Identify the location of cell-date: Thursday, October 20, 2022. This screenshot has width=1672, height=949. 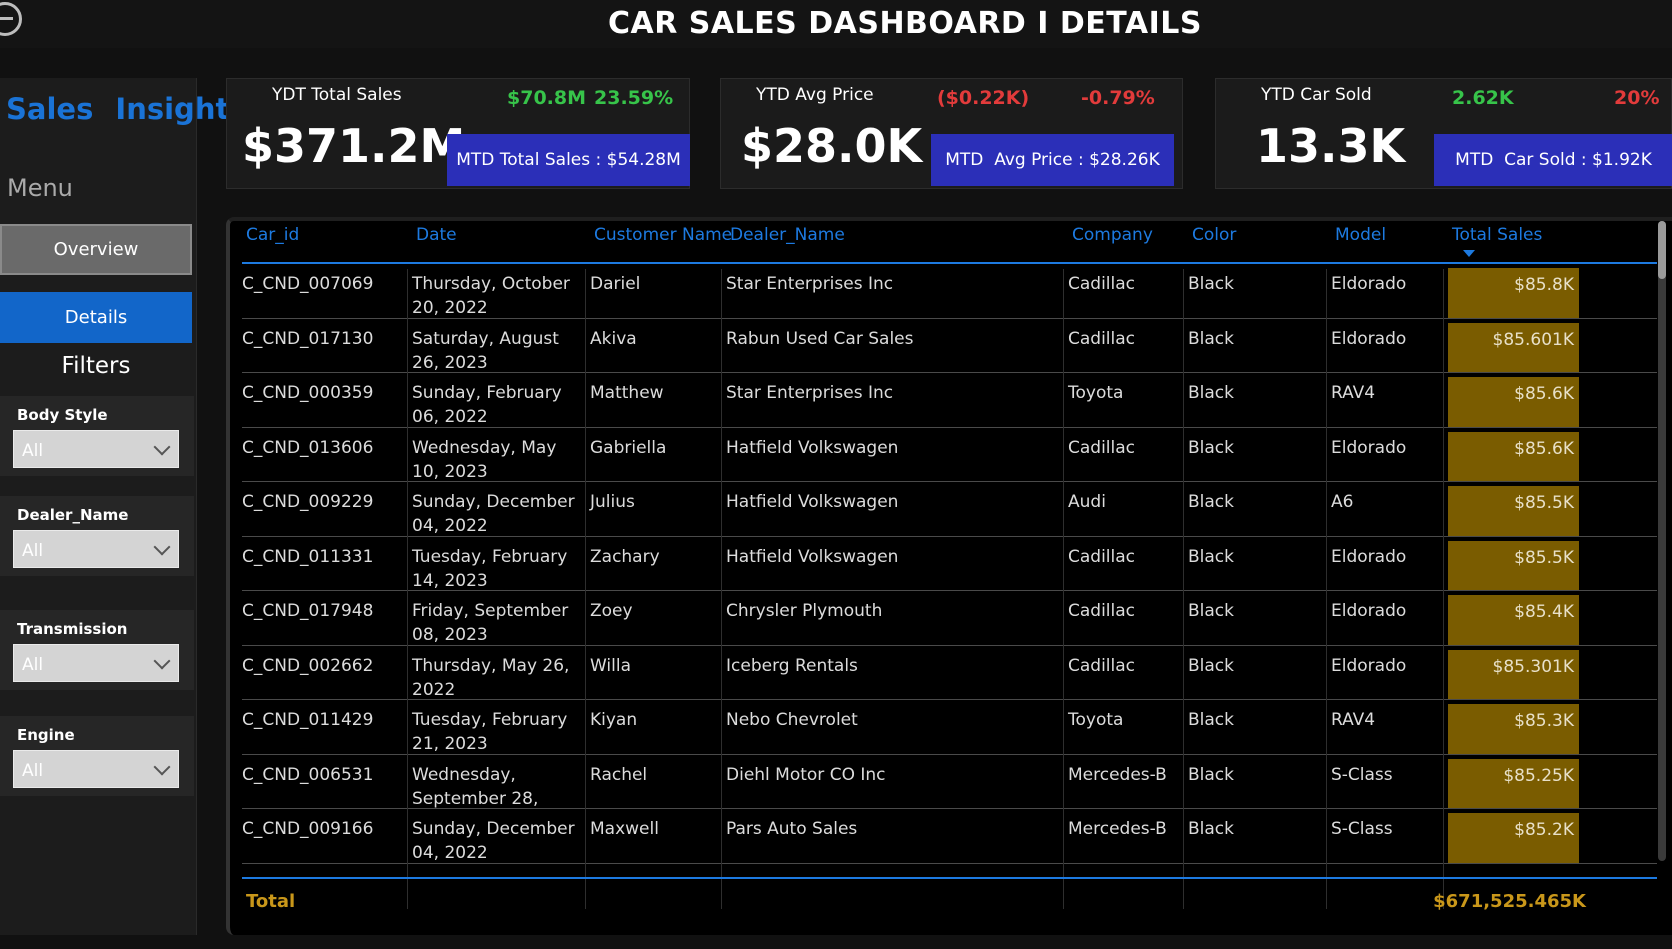
(491, 296).